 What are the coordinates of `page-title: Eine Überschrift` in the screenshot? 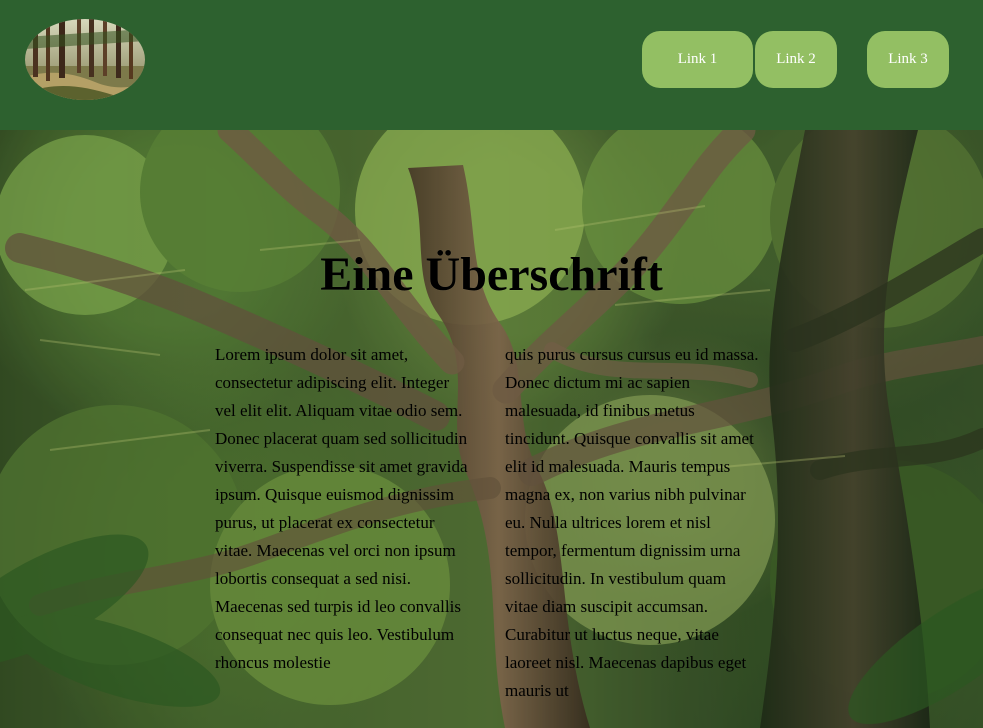 It's located at (491, 274).